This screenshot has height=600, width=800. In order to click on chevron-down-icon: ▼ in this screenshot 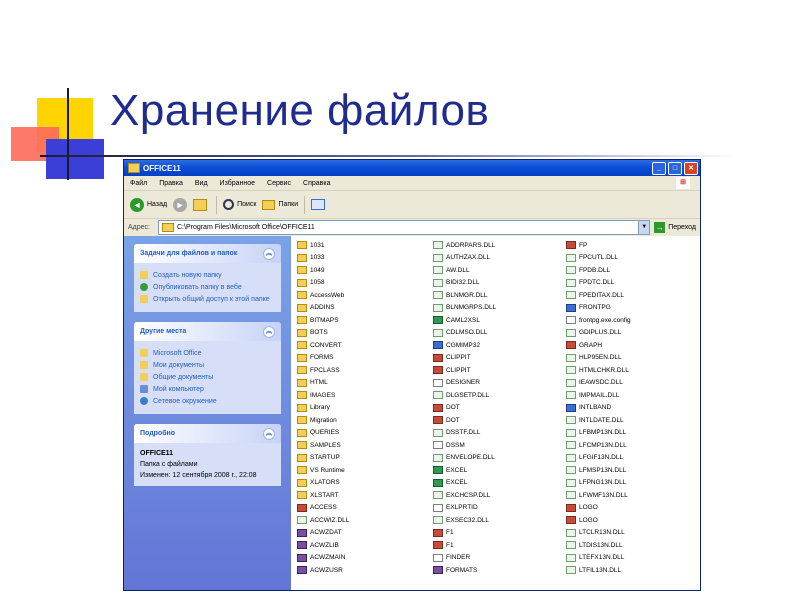, I will do `click(644, 227)`.